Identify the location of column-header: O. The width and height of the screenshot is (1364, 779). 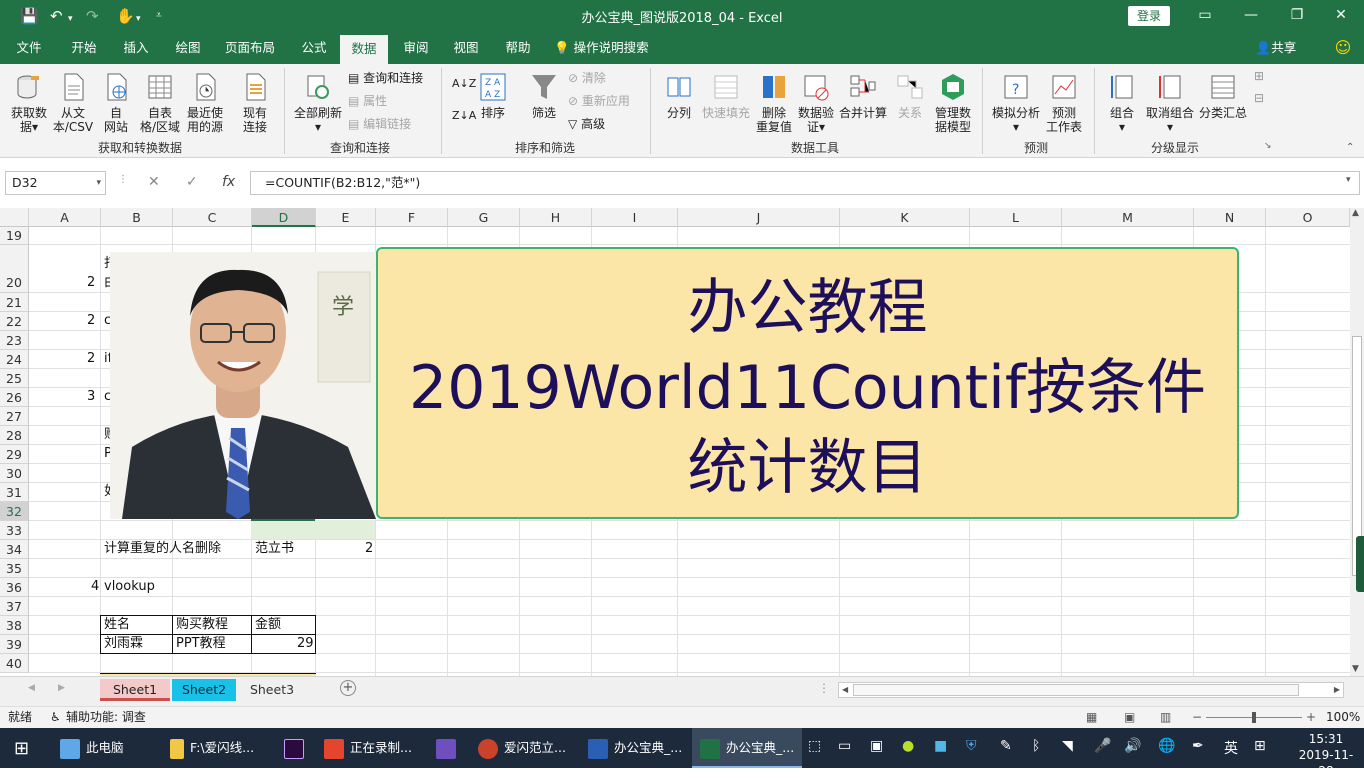
(1308, 217).